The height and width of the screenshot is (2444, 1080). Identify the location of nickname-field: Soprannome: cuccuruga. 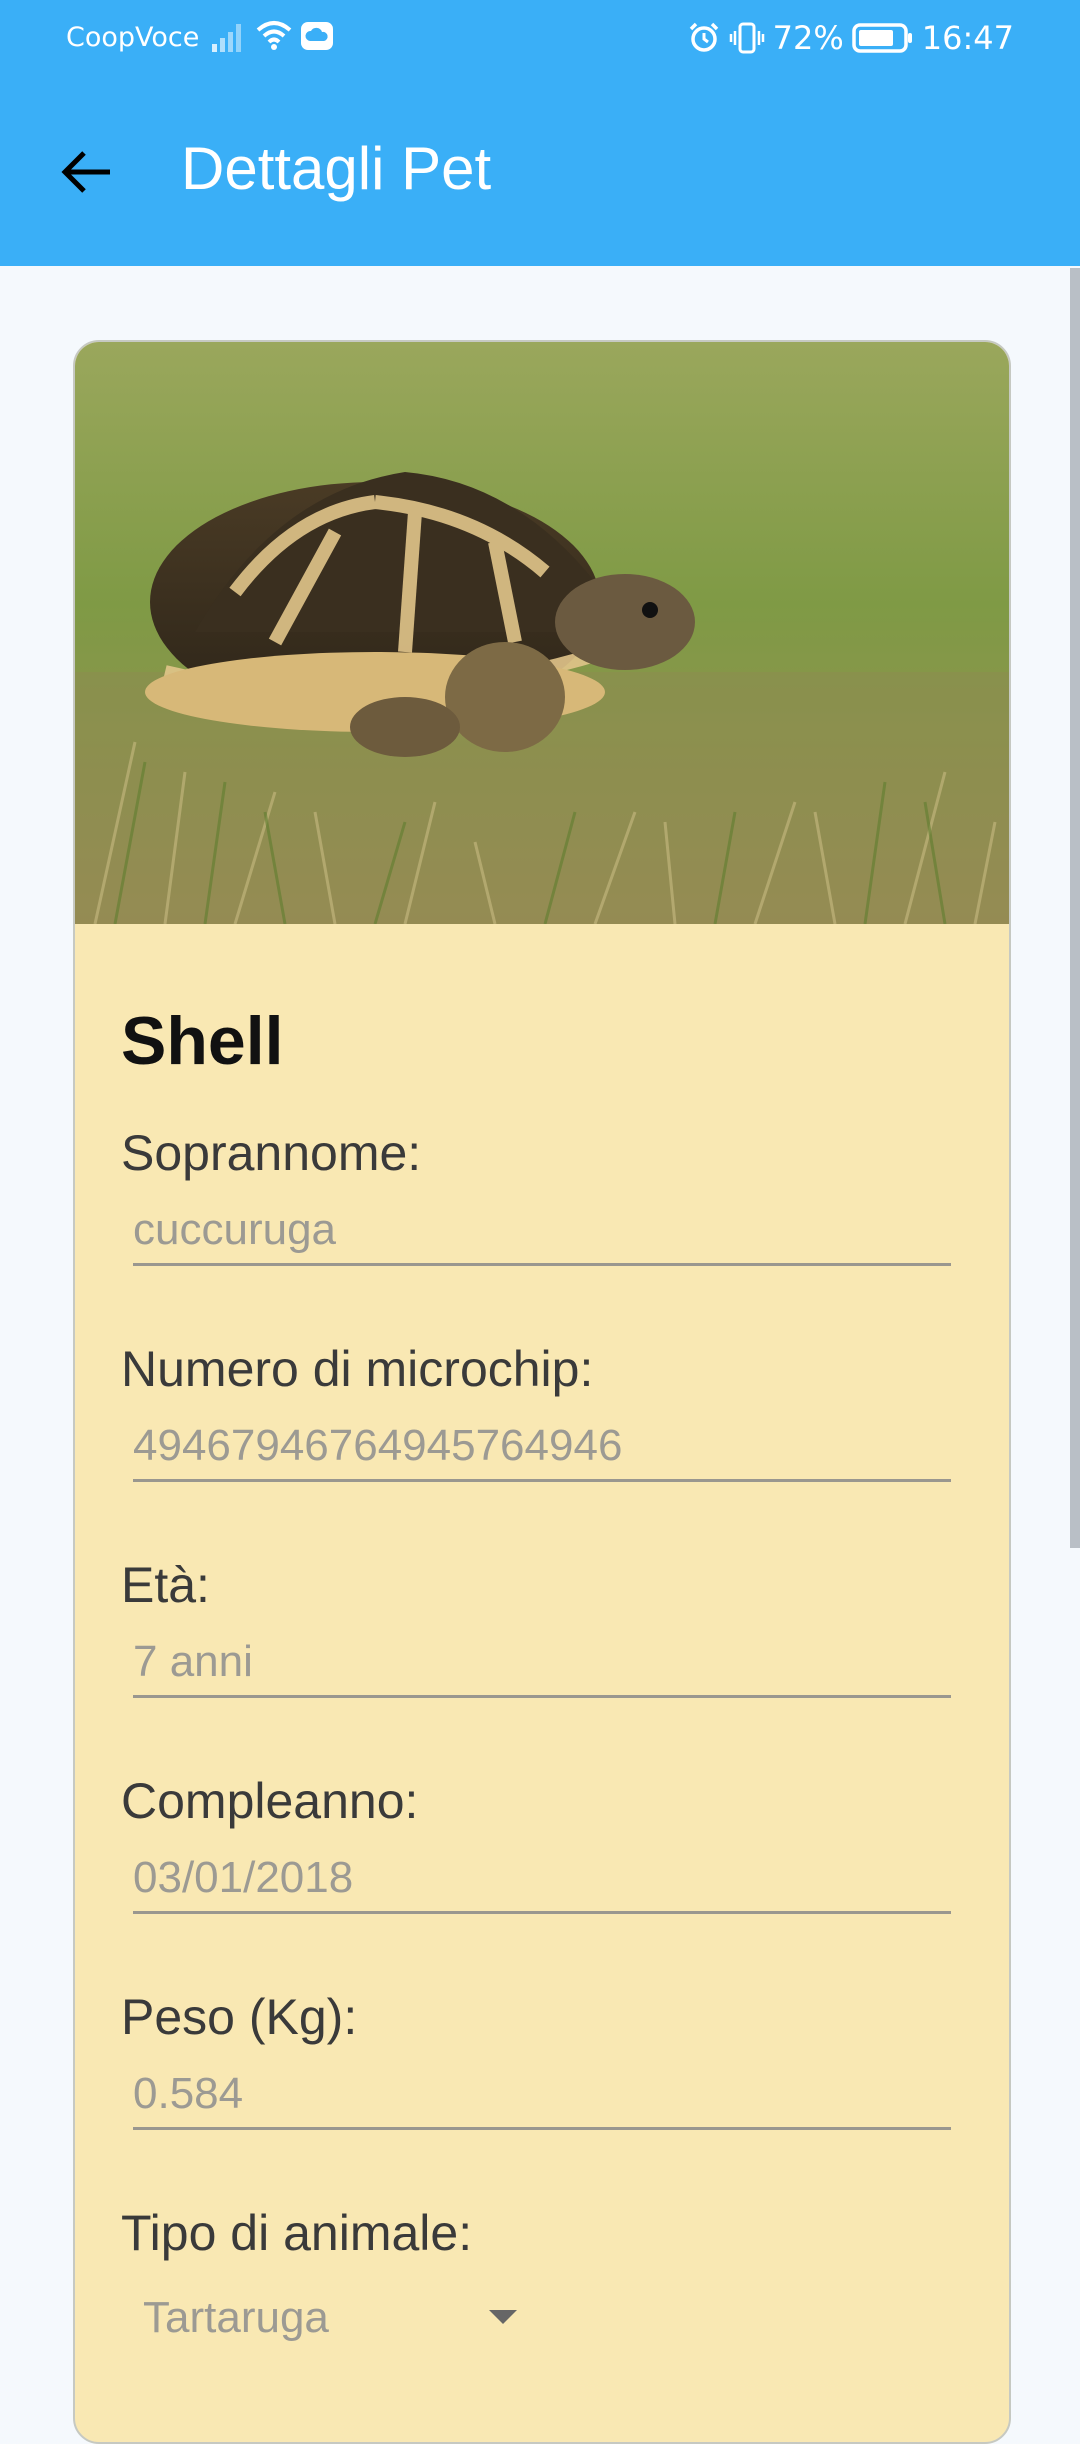
(542, 1204).